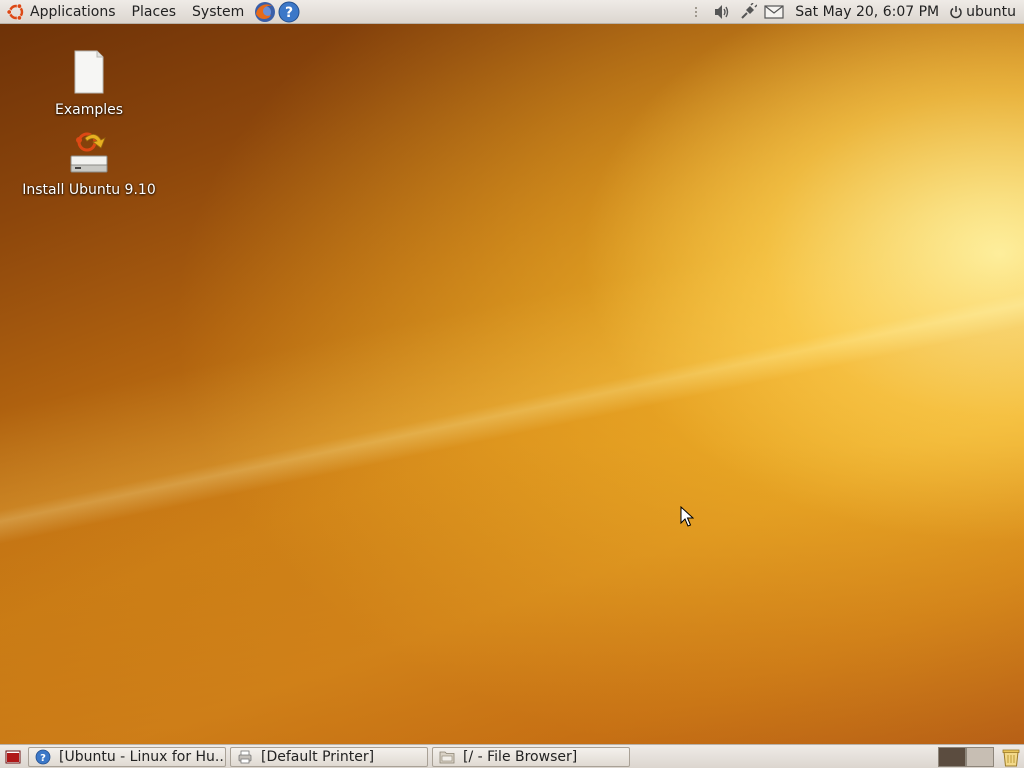  I want to click on user-menu: ubuntu, so click(986, 12).